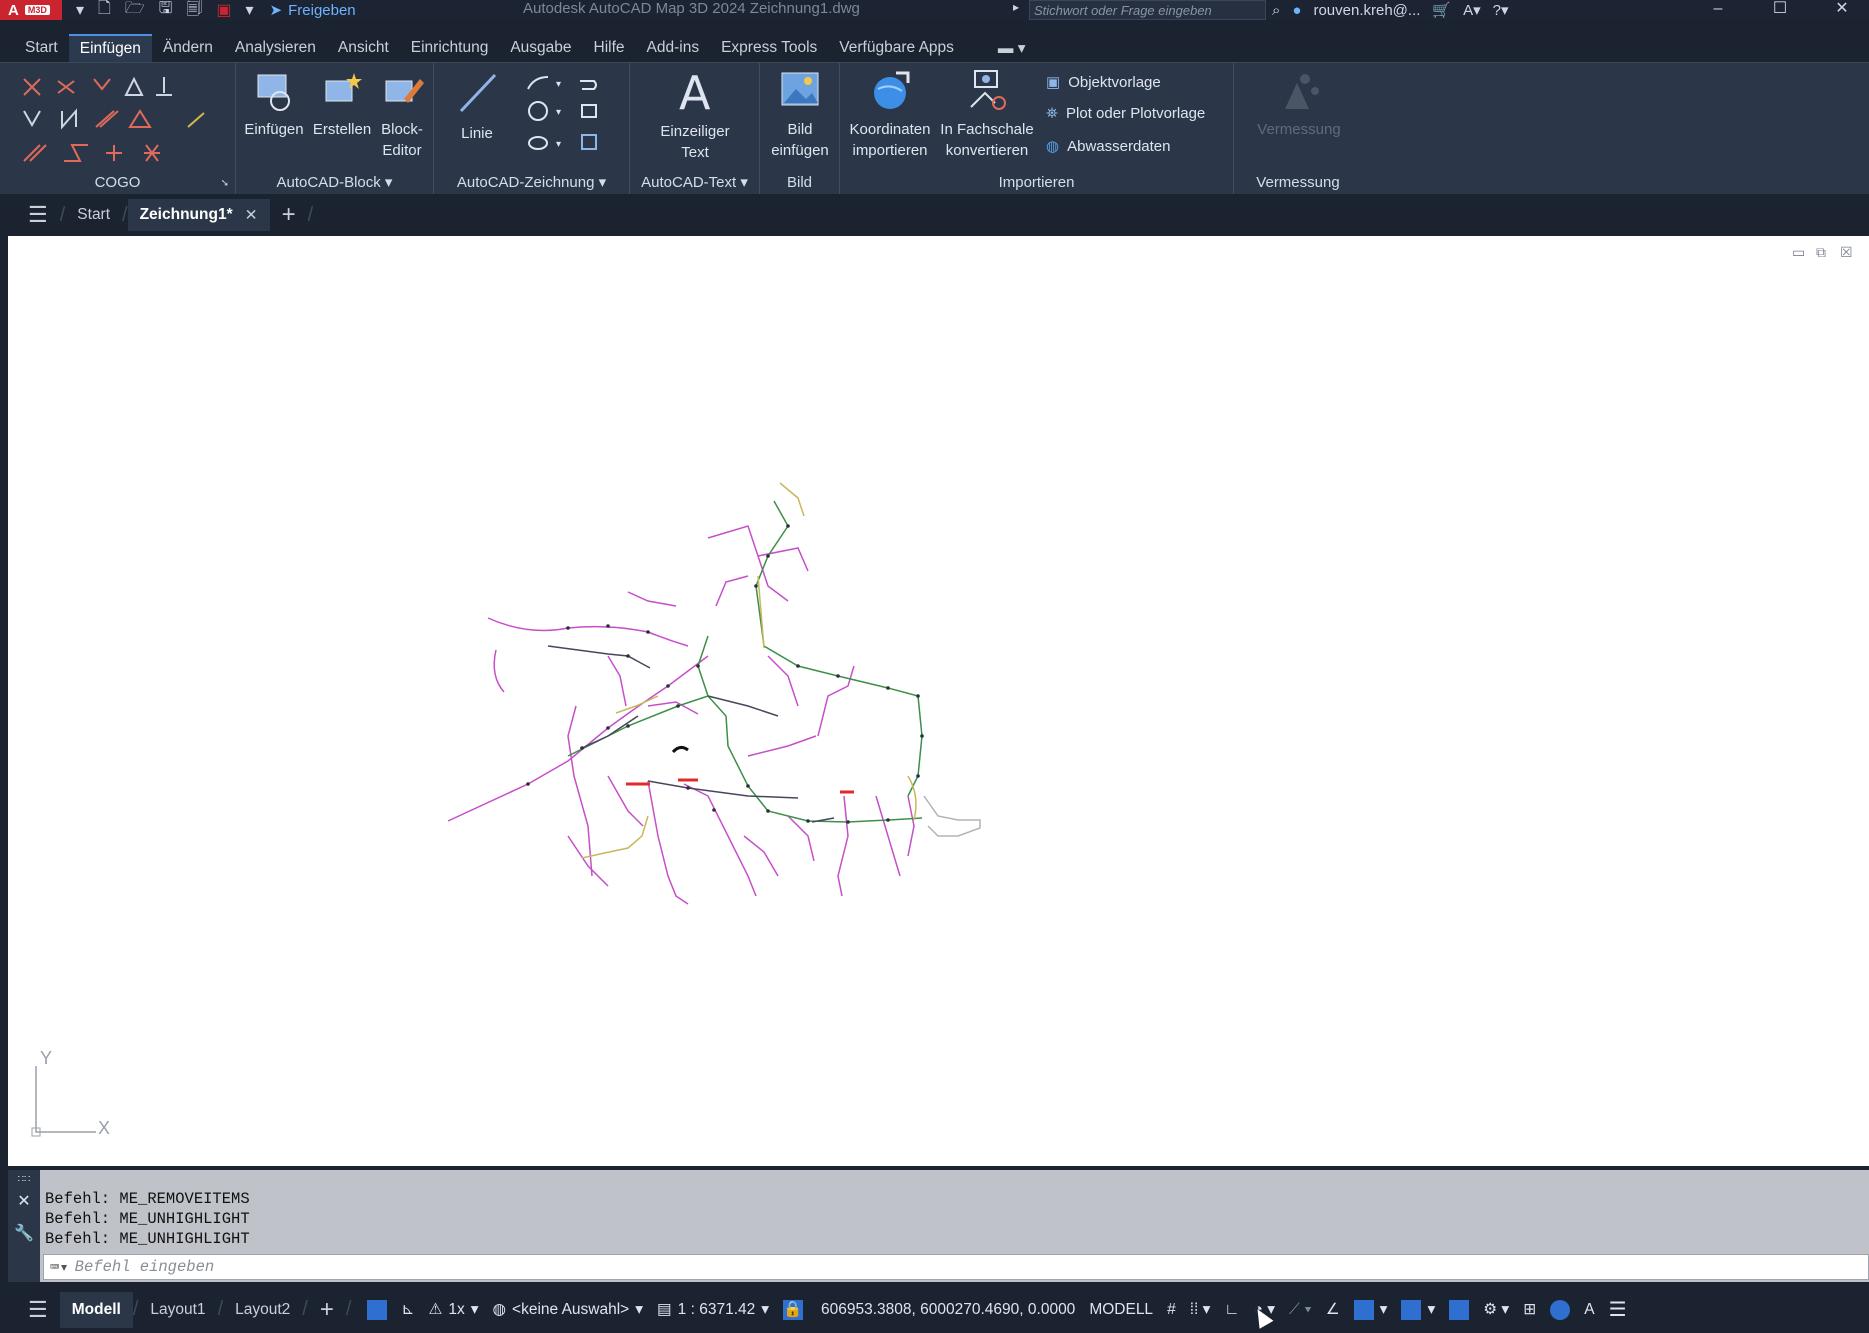  What do you see at coordinates (30, 215) in the screenshot?
I see `app-menu-icon: ☰` at bounding box center [30, 215].